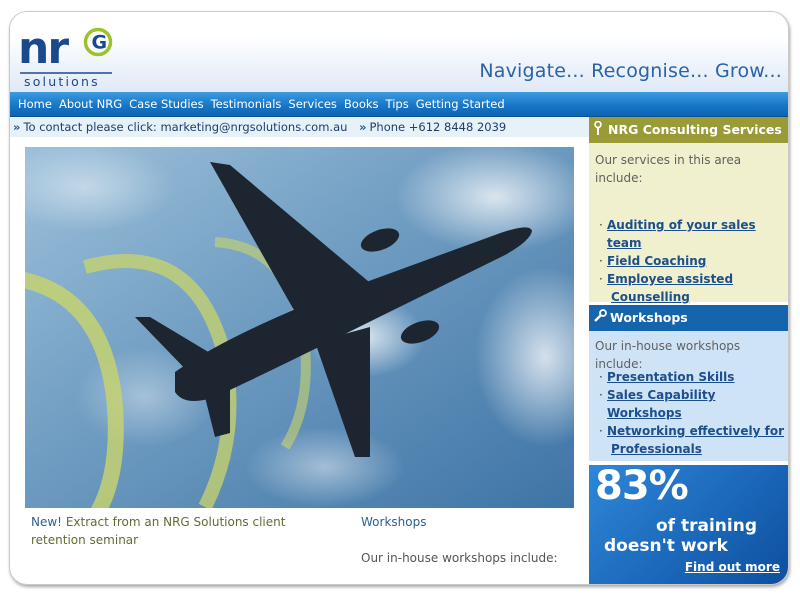 The width and height of the screenshot is (800, 600). I want to click on stat-percent: 83%, so click(642, 487).